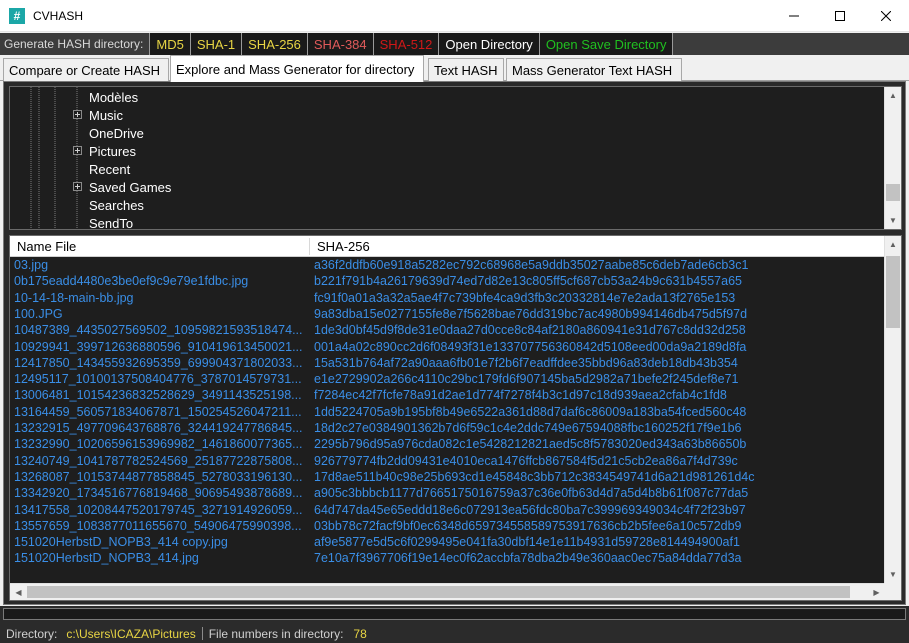 The image size is (909, 643). What do you see at coordinates (112, 151) in the screenshot?
I see `tree-node-label: Pictures` at bounding box center [112, 151].